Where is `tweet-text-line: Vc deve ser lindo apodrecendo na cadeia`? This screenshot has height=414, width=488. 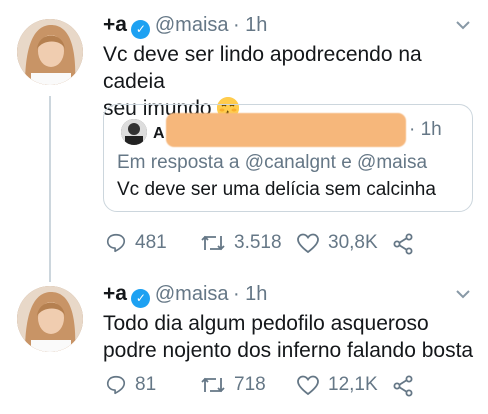
tweet-text-line: Vc deve ser lindo apodrecendo na cadeia is located at coordinates (262, 68).